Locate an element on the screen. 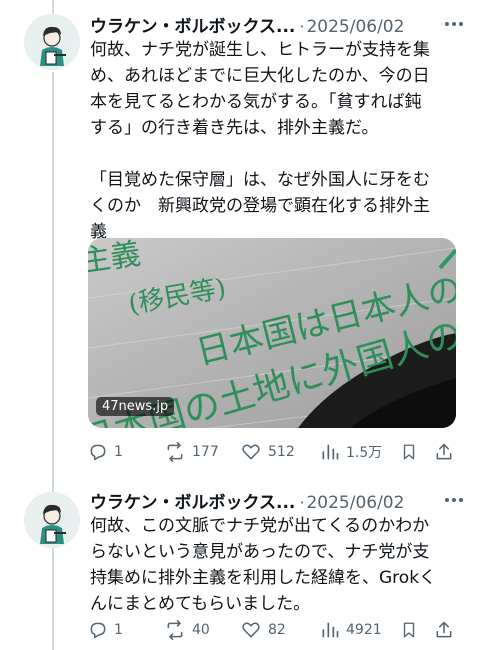  like-count: 512 is located at coordinates (281, 452).